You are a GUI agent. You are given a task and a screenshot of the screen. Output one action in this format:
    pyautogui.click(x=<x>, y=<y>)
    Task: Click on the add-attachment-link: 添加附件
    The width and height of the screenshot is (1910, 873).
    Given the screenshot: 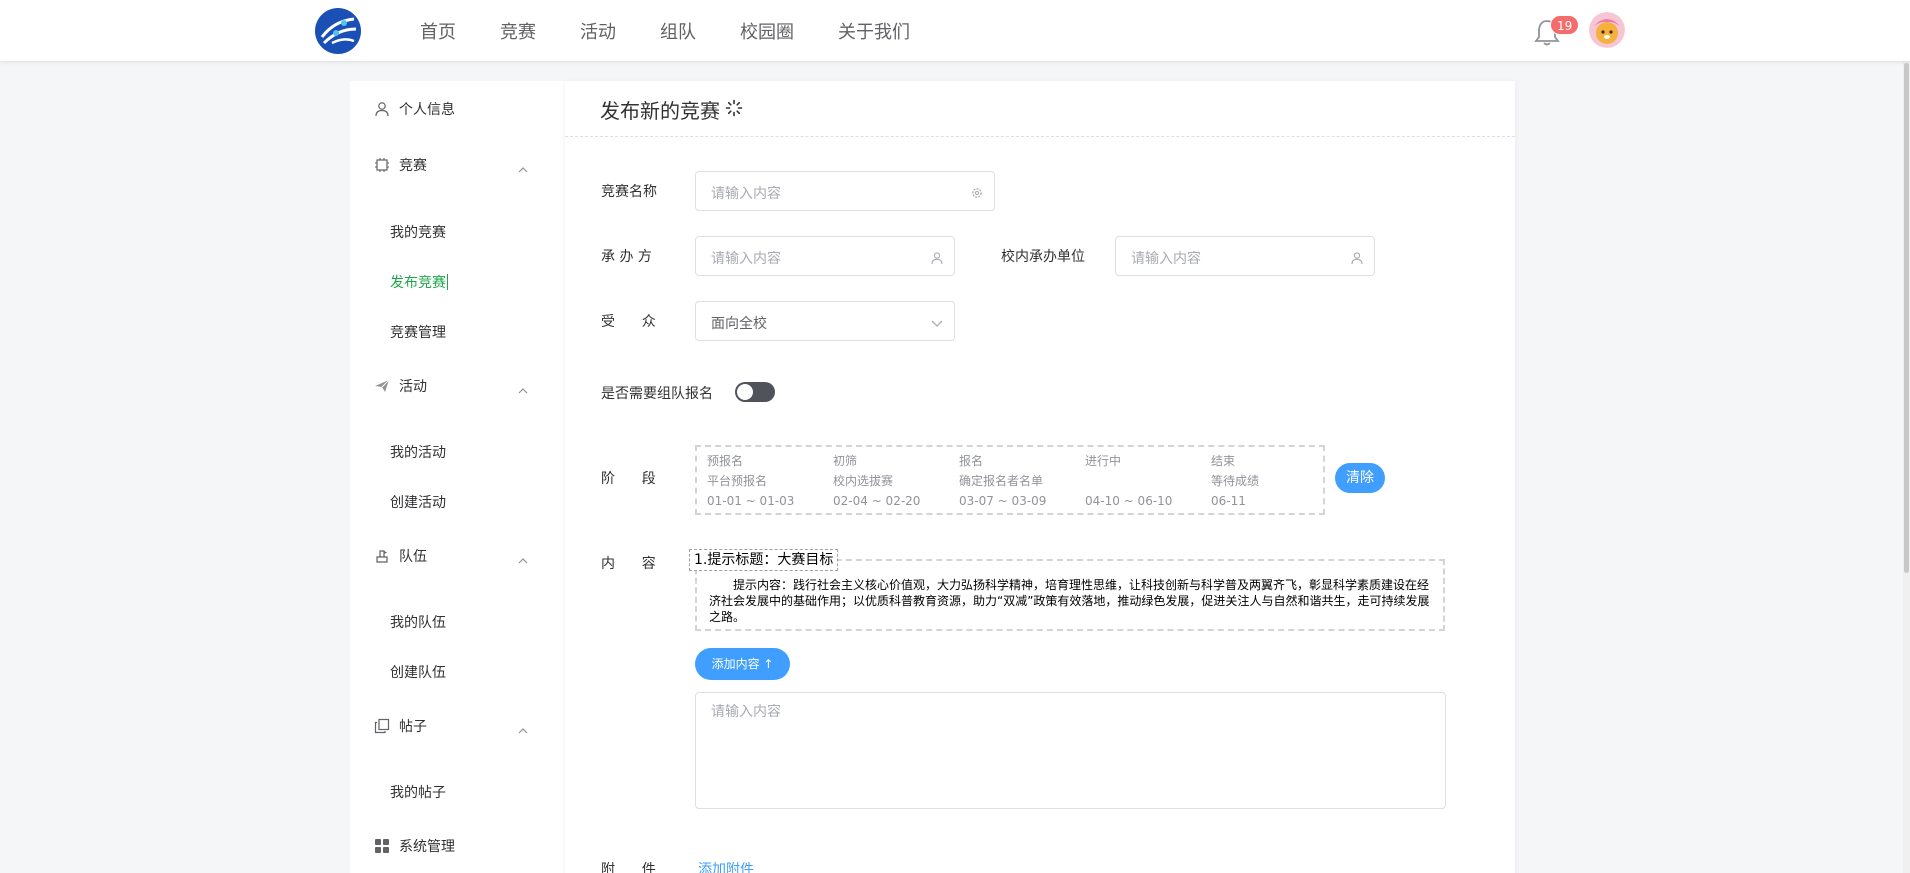 What is the action you would take?
    pyautogui.click(x=726, y=866)
    